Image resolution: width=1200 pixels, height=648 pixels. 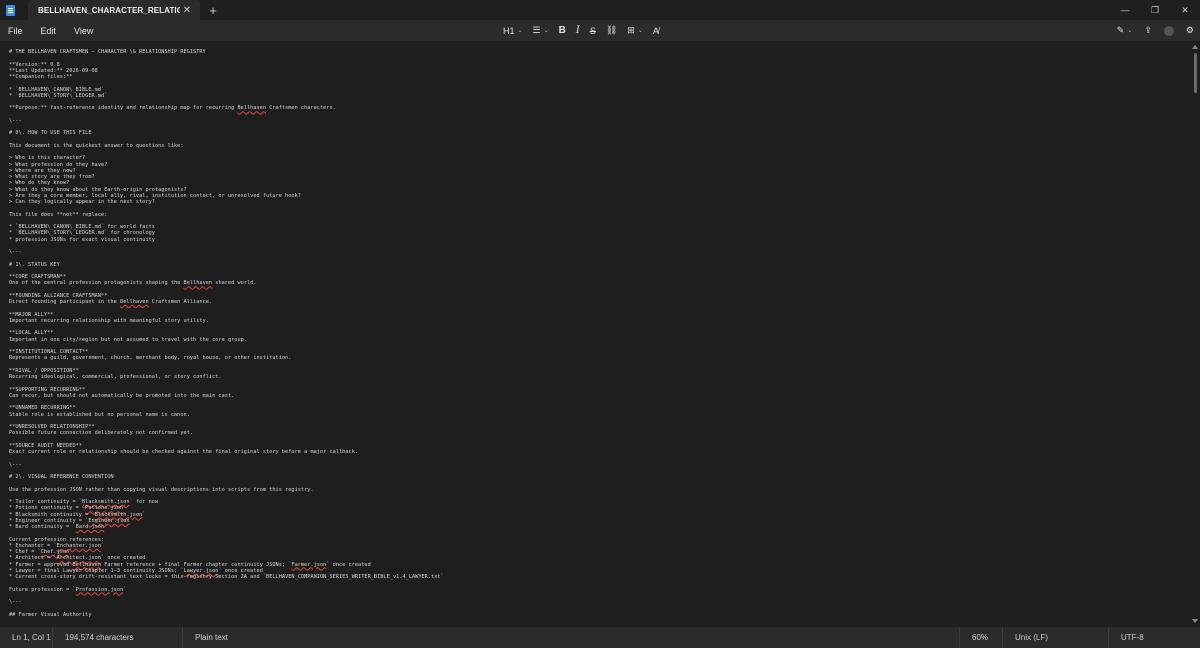 What do you see at coordinates (536, 30) in the screenshot?
I see `list-icon: ☰` at bounding box center [536, 30].